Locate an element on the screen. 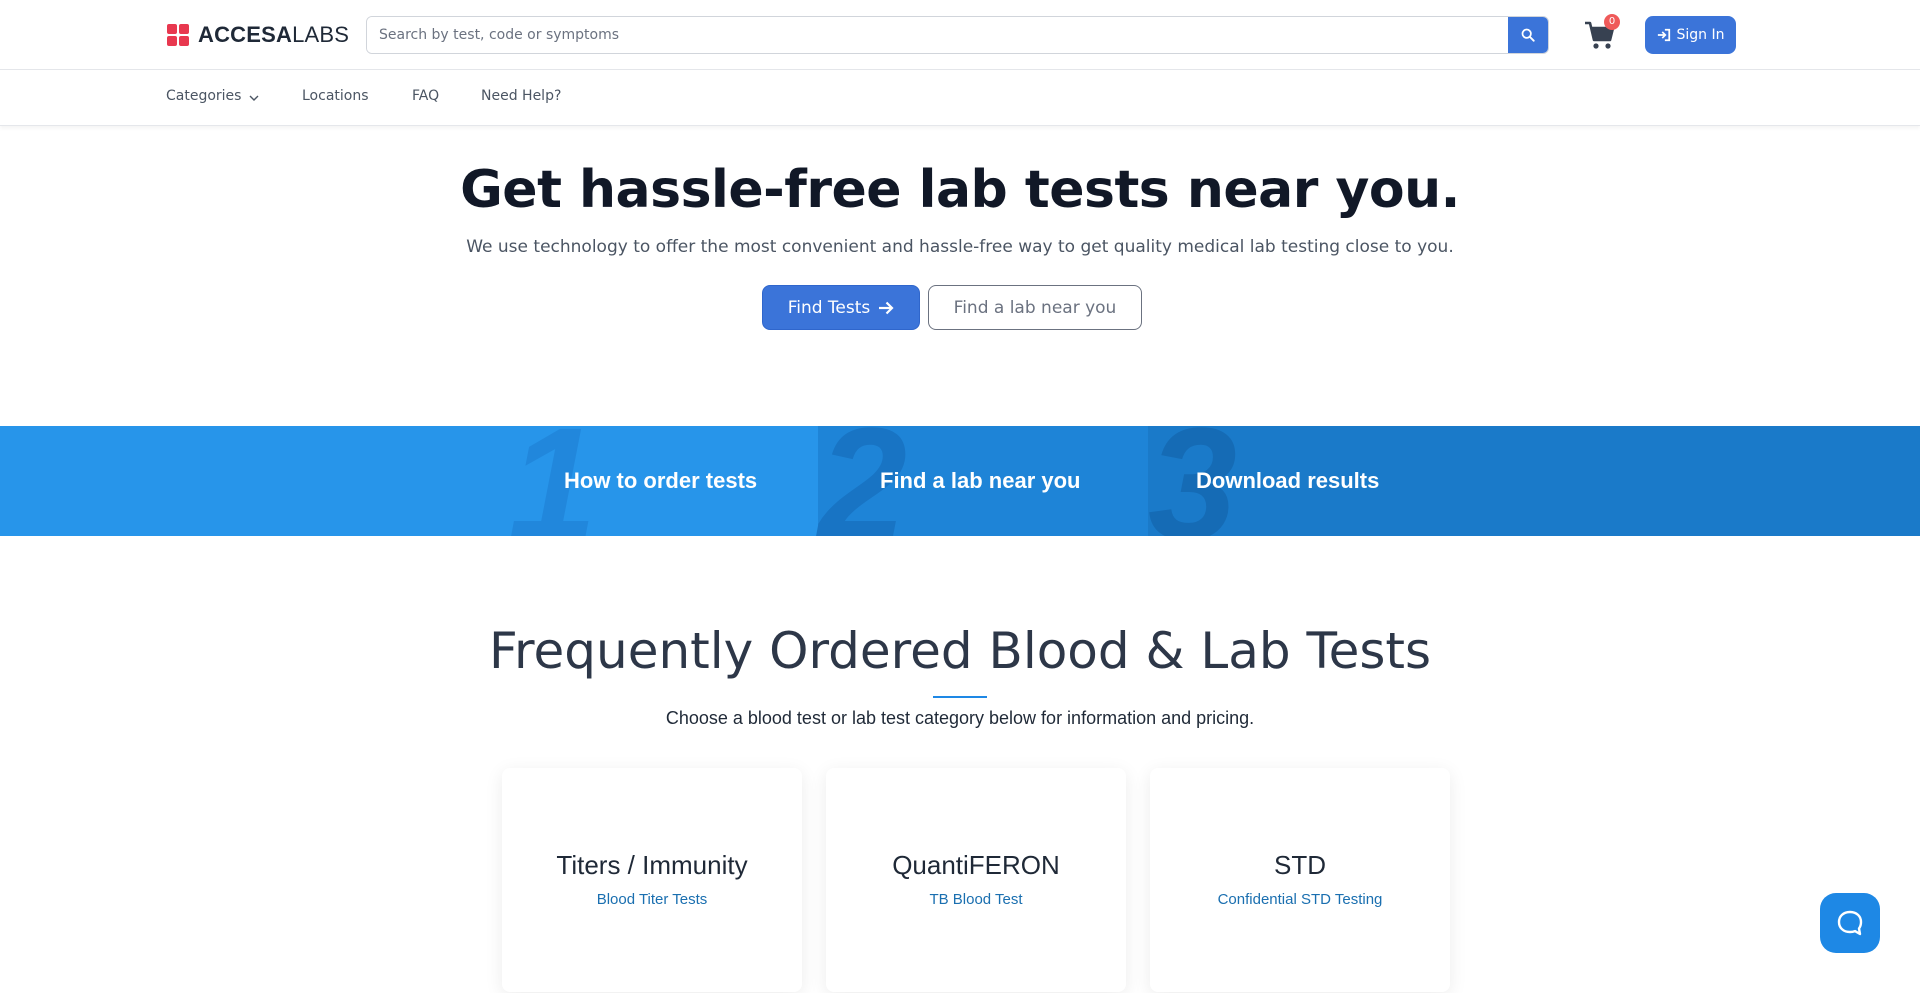 The width and height of the screenshot is (1920, 993). sign-in-button: Sign In is located at coordinates (1690, 35).